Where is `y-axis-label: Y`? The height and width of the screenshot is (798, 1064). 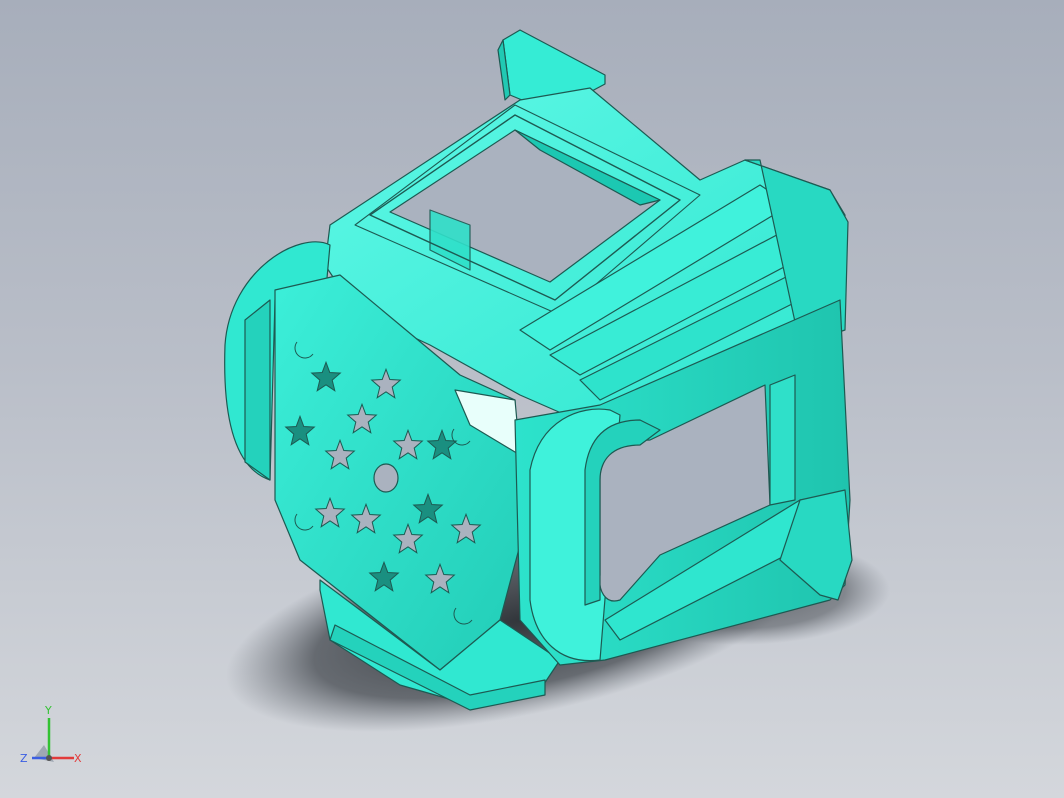 y-axis-label: Y is located at coordinates (48, 710).